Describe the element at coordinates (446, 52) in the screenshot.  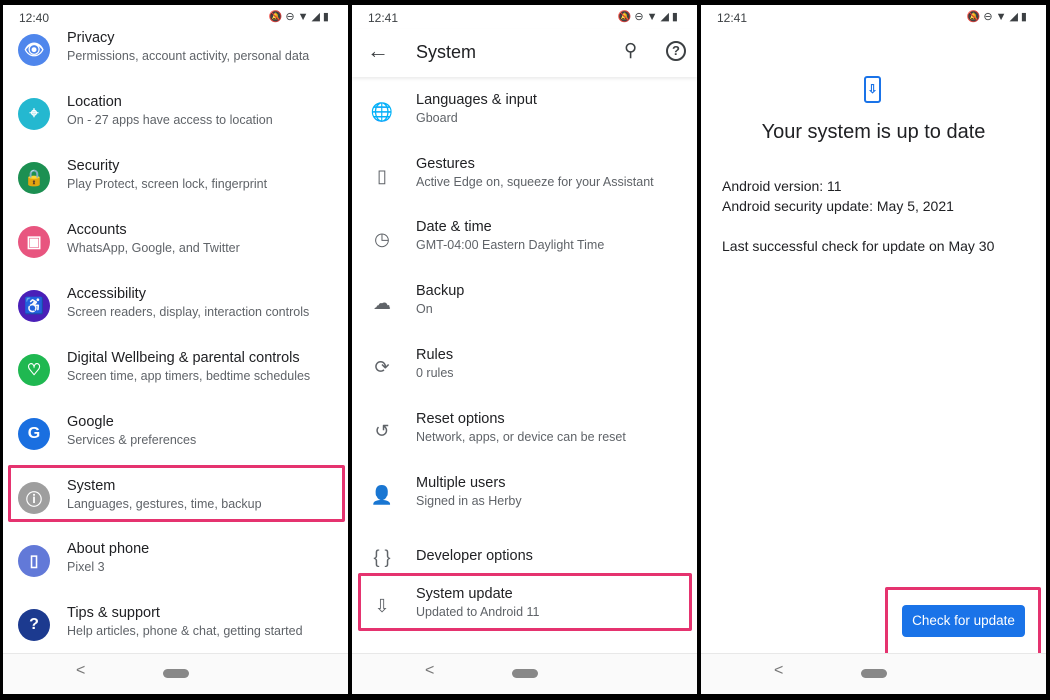
I see `page-title: System` at that location.